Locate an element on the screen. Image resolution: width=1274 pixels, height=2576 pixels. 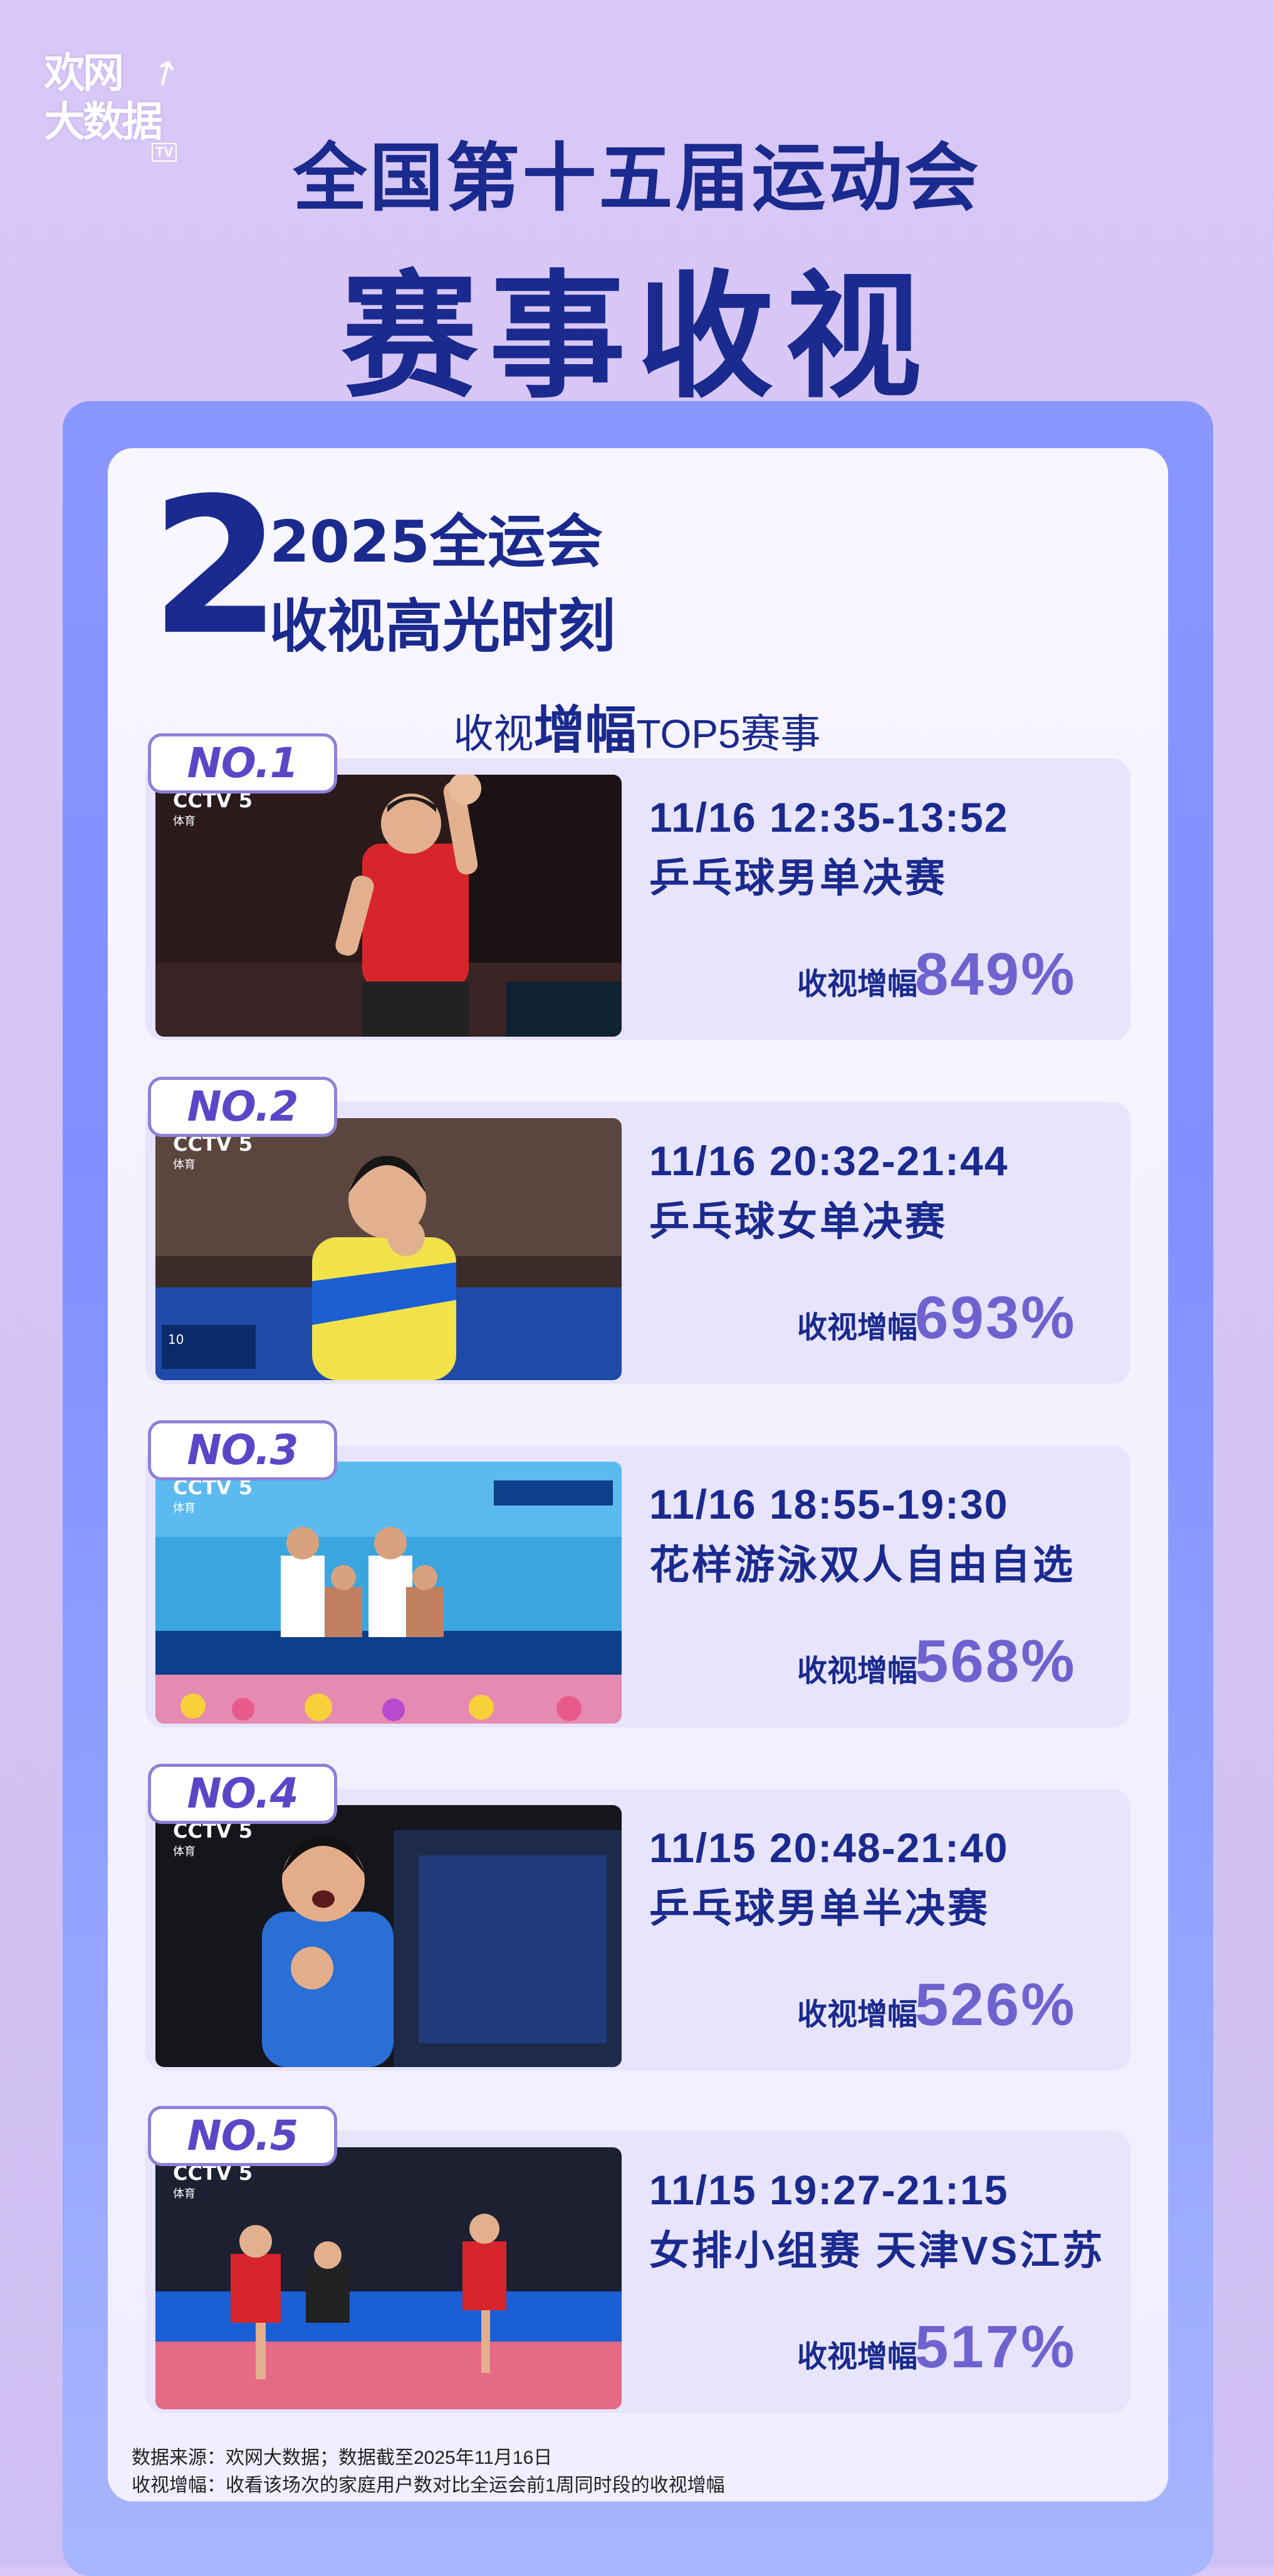
footnote-definition: 收视增幅：收看该场次的家庭用户数对比全运会前1周同时段的收视增幅 is located at coordinates (428, 2485).